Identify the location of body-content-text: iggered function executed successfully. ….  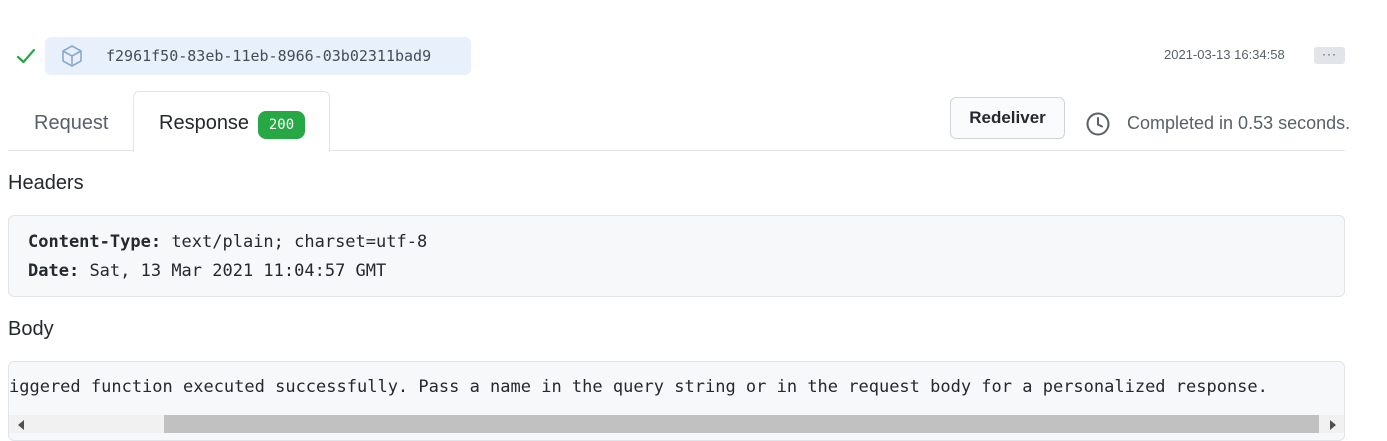
(638, 387).